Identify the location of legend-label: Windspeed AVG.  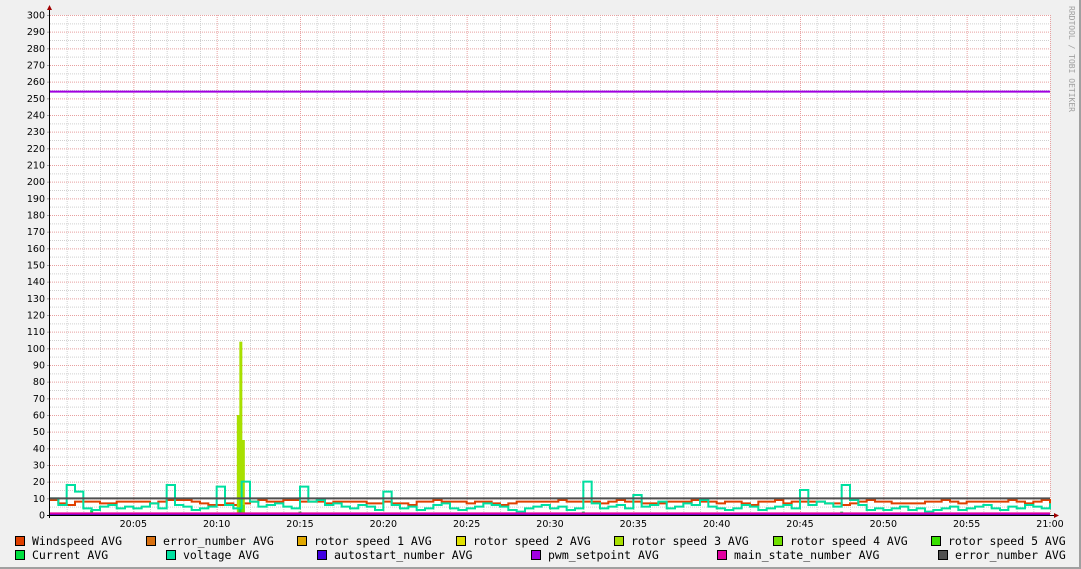
(77, 541).